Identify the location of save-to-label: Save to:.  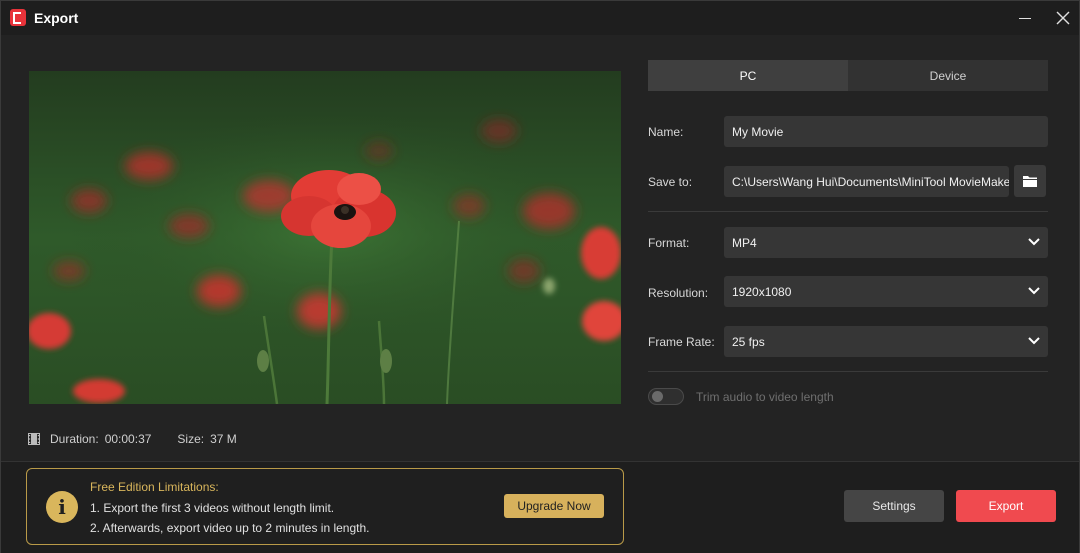
(670, 182).